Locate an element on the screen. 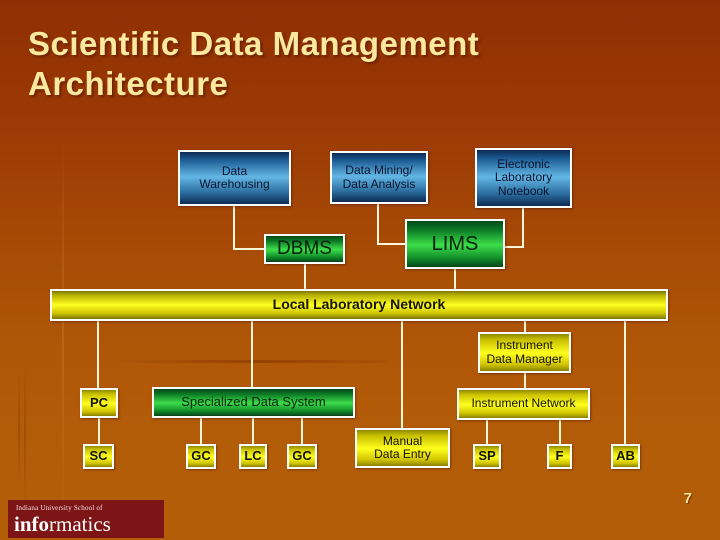 The width and height of the screenshot is (720, 540). informatics-logo: Indiana University School of informatics is located at coordinates (86, 519).